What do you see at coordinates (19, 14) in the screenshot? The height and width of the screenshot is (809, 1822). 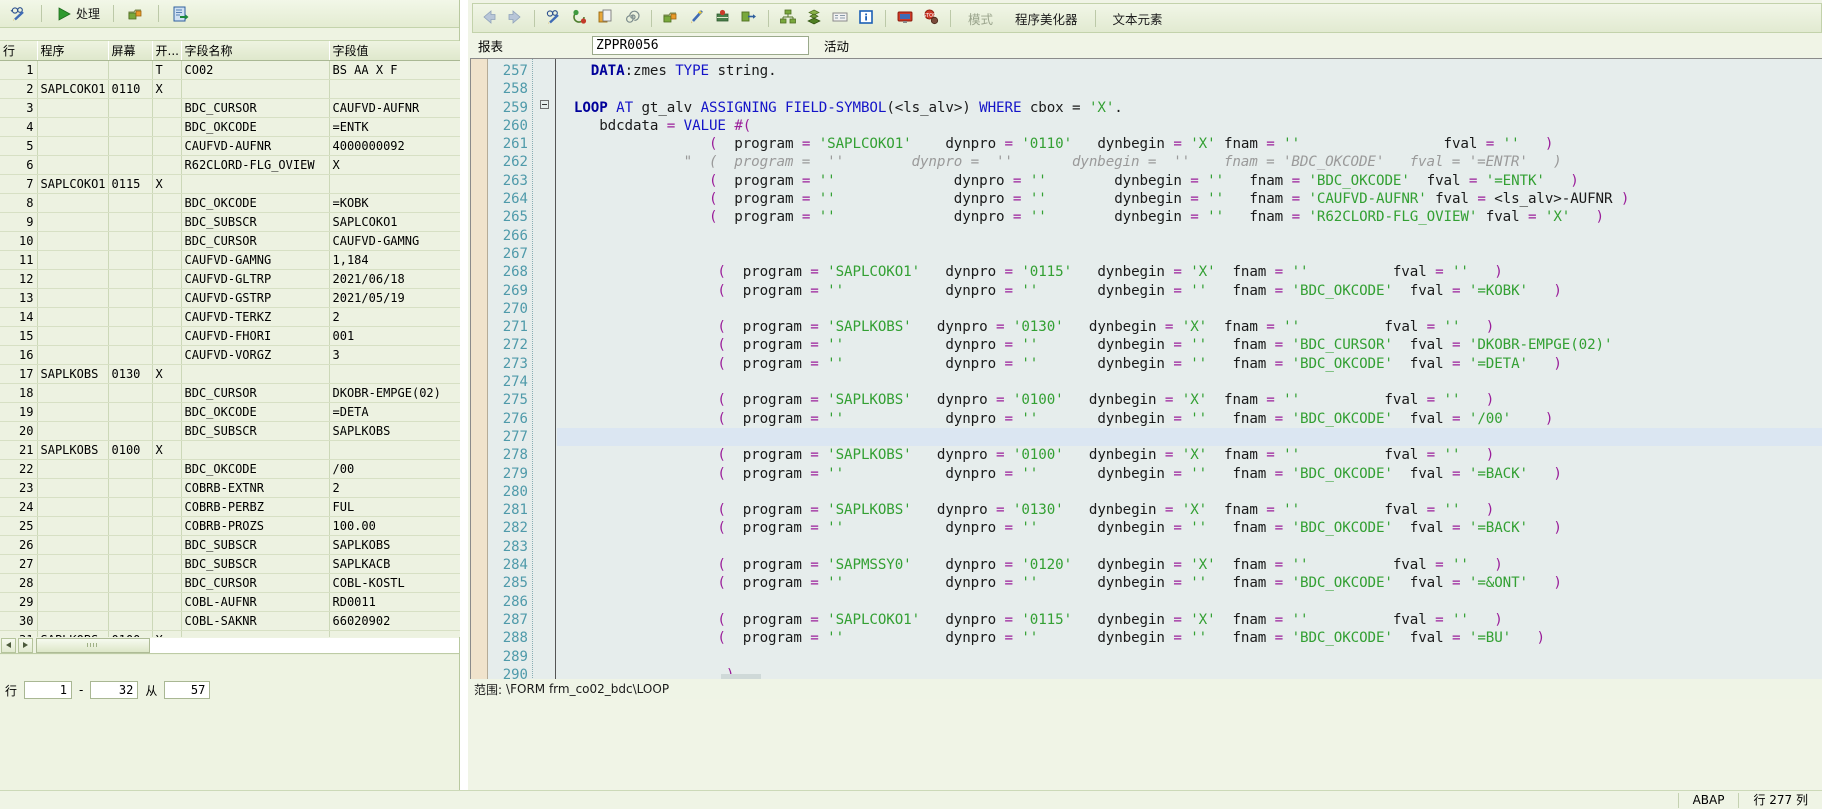 I see `display-change-button` at bounding box center [19, 14].